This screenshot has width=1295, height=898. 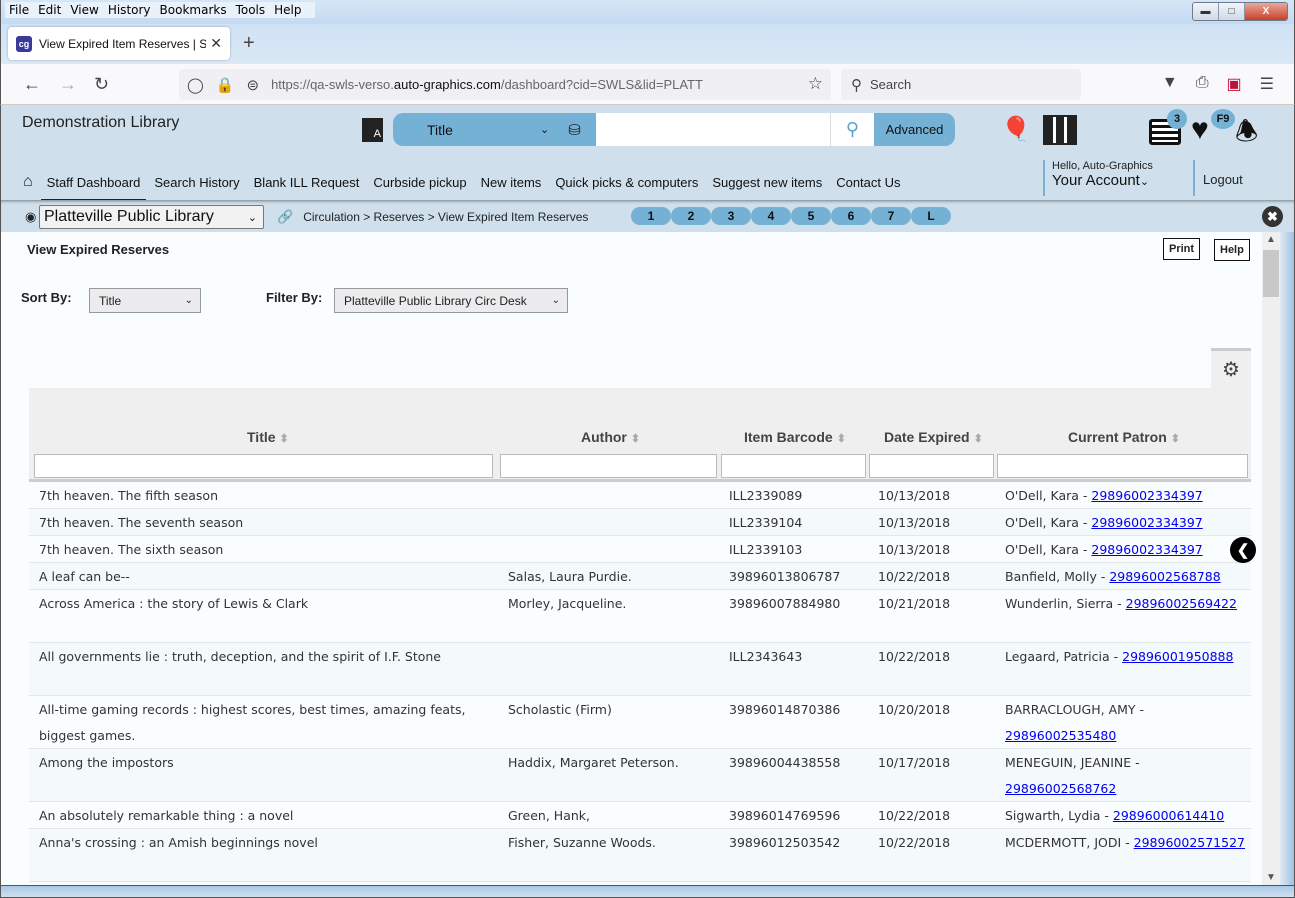 I want to click on resource-search-icon, so click(x=1060, y=130).